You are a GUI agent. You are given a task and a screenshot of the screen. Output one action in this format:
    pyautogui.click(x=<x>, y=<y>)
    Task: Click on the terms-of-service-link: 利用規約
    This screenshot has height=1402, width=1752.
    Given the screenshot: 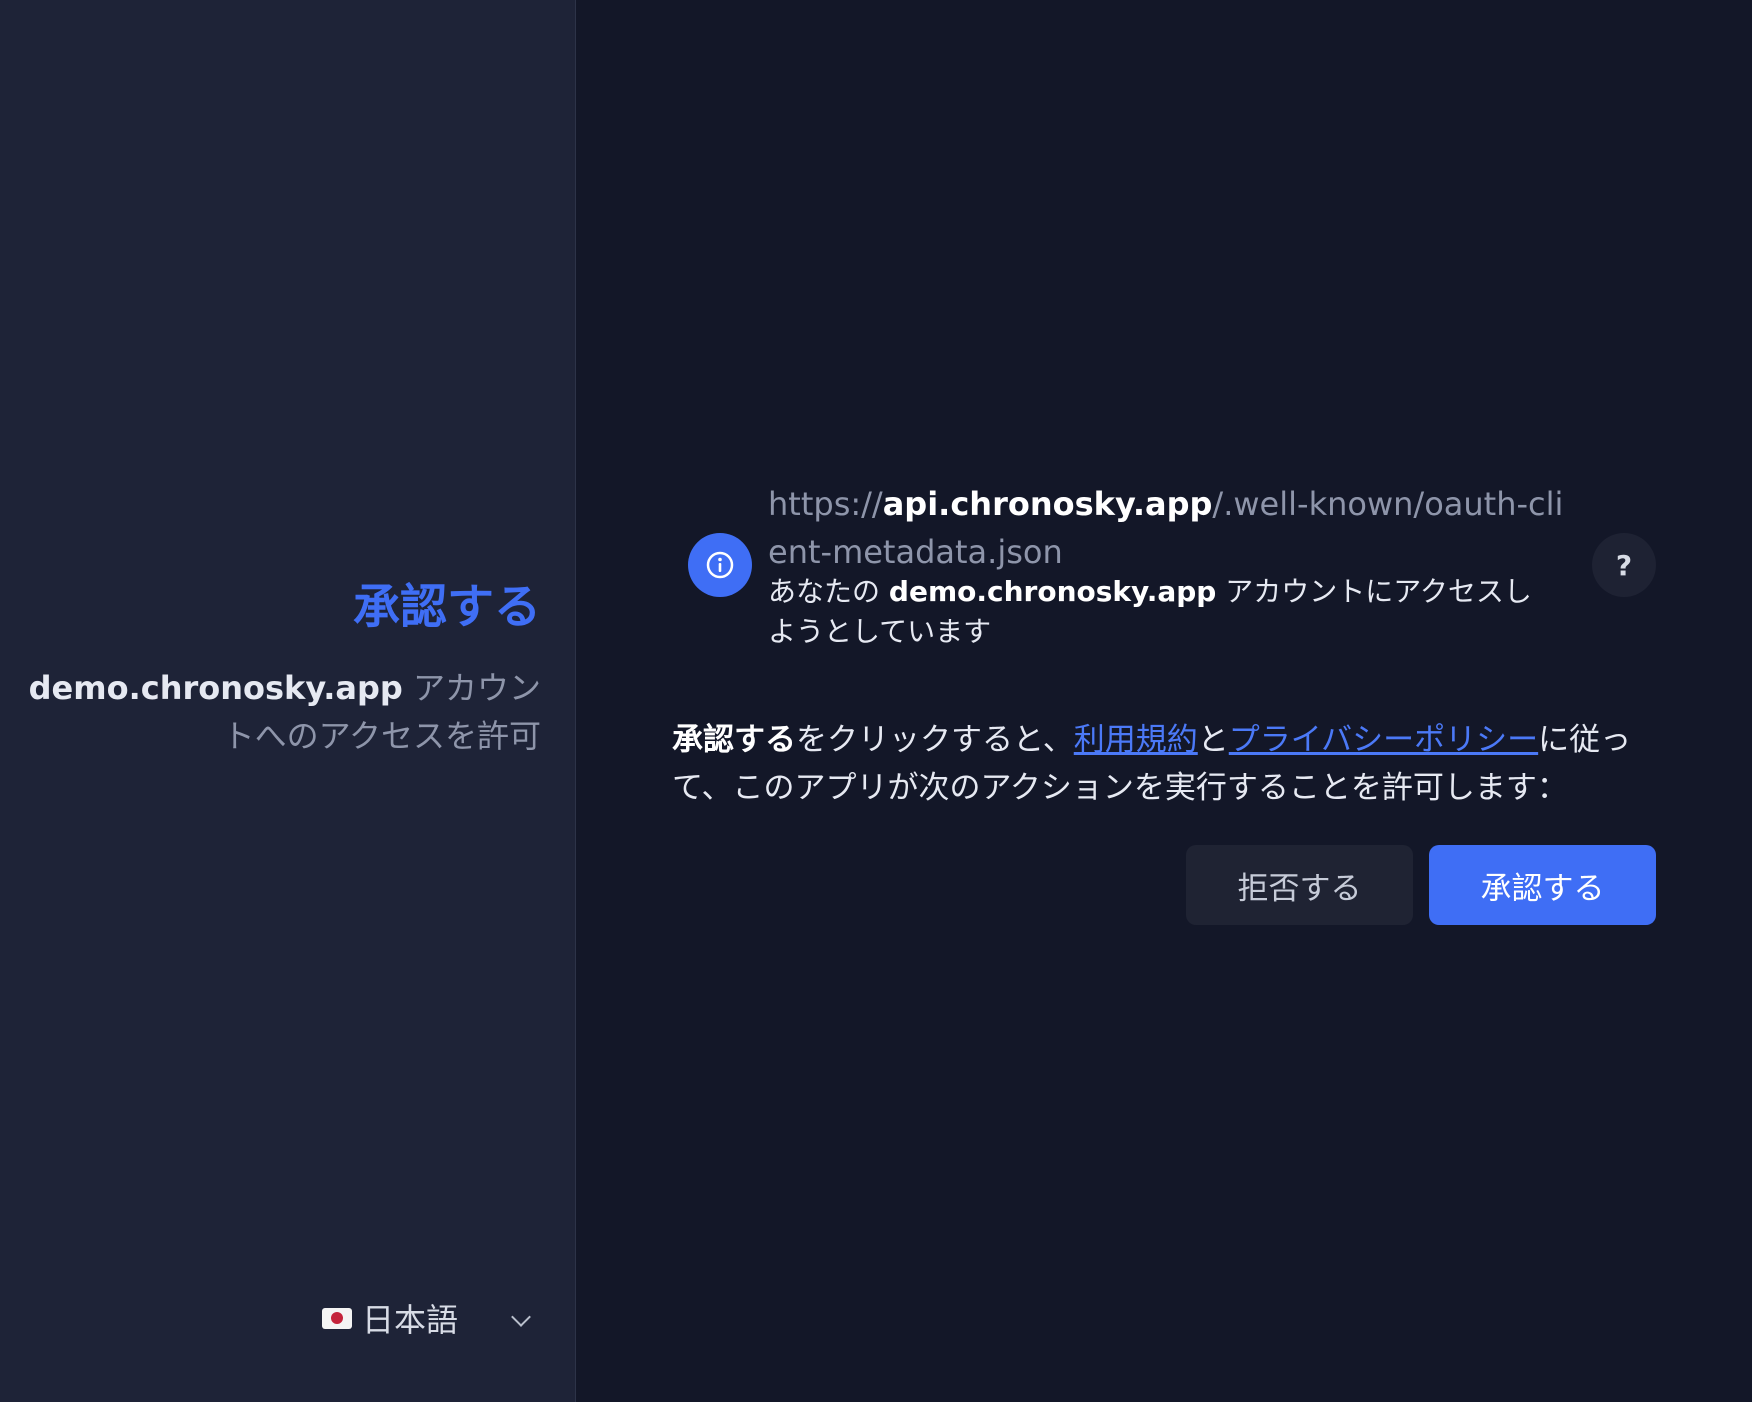 What is the action you would take?
    pyautogui.click(x=1136, y=740)
    